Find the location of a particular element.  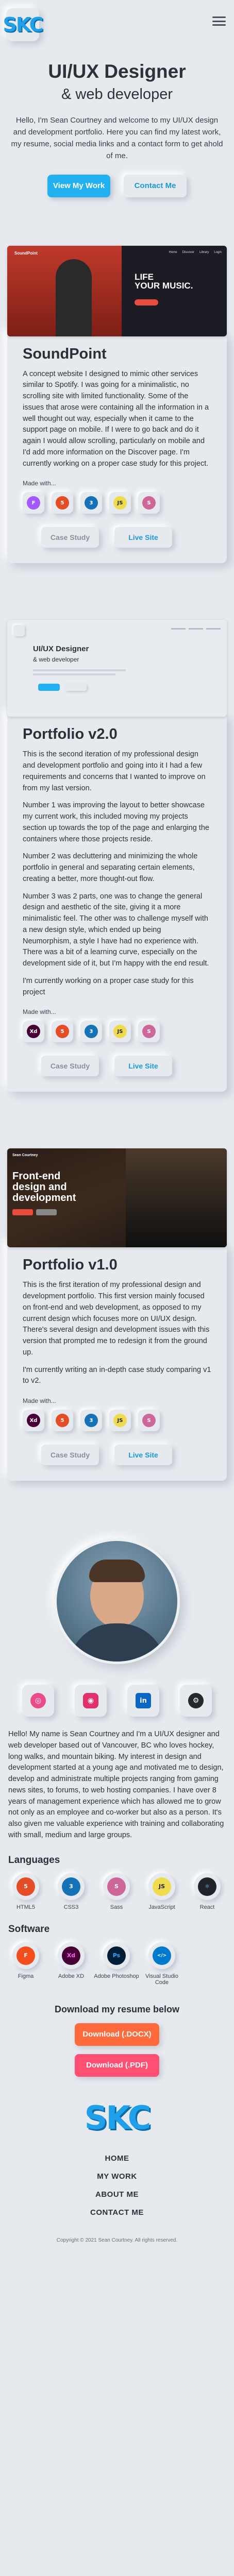

skill-html5: 5 HTML5 is located at coordinates (25, 1891).